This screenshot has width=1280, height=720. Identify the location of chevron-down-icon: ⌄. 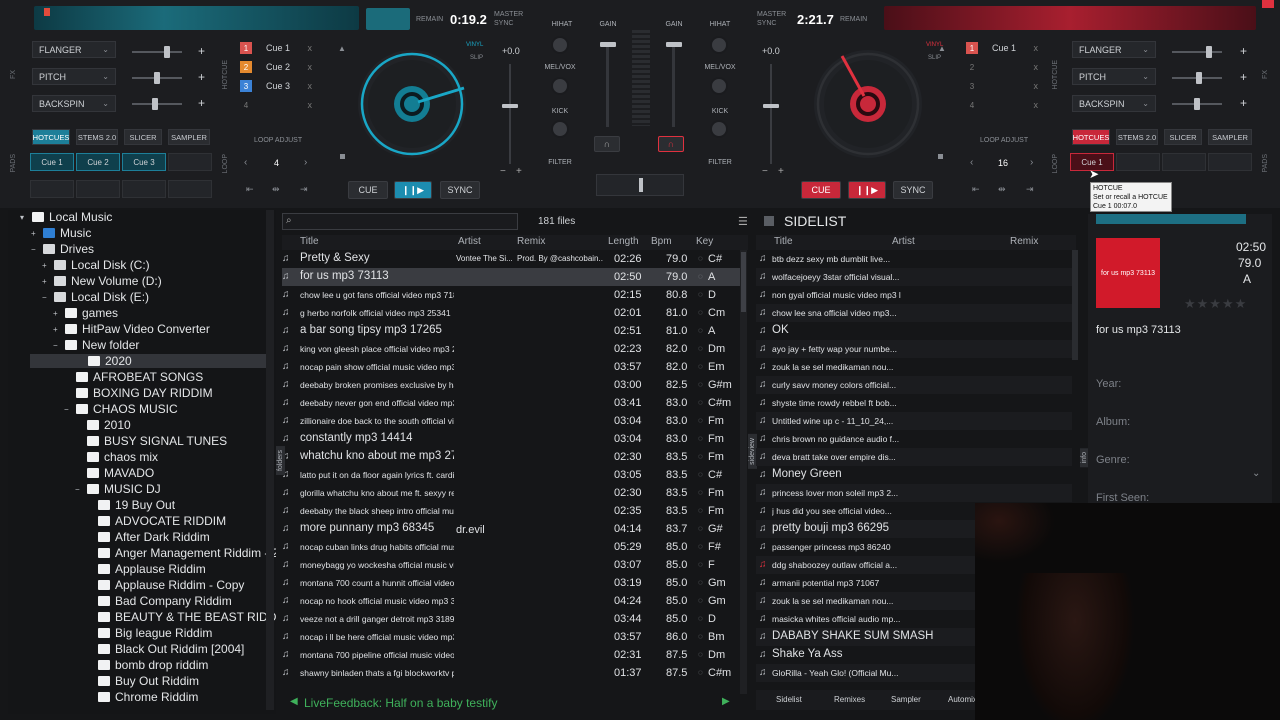
(1256, 473).